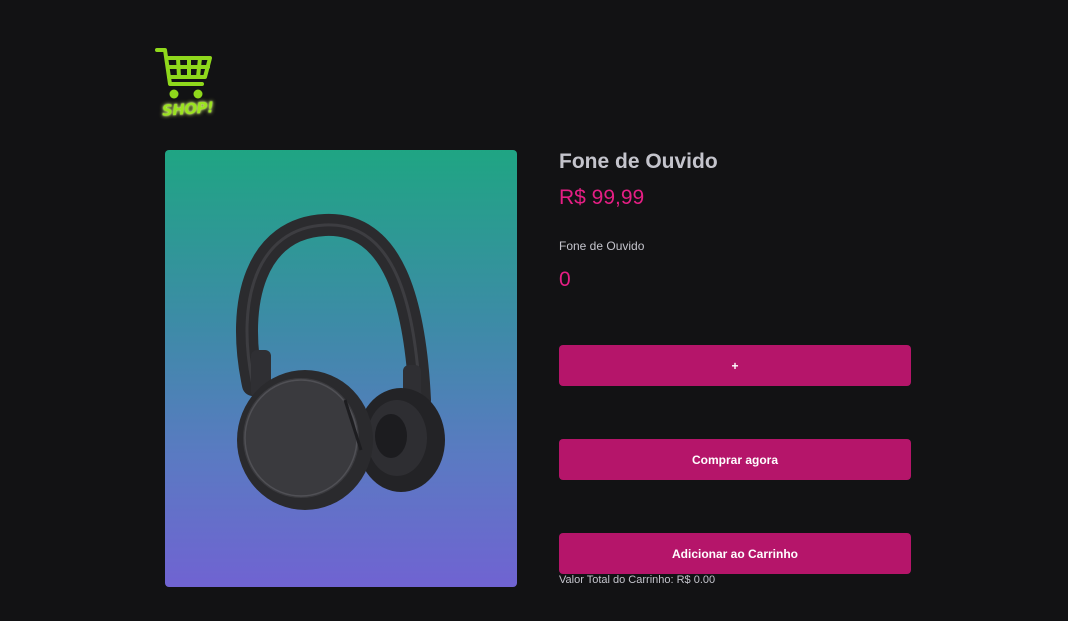 The image size is (1068, 621). What do you see at coordinates (565, 279) in the screenshot?
I see `quantity-value: 0` at bounding box center [565, 279].